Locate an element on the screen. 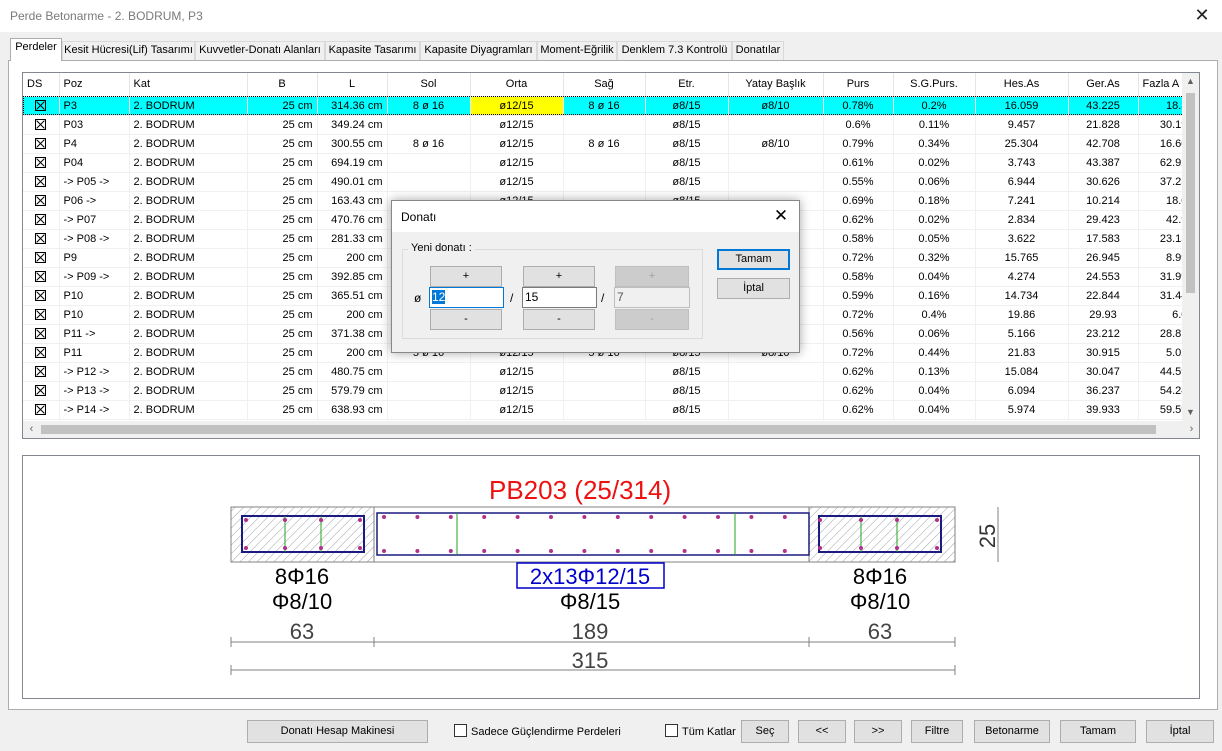  cell-poz: P10 is located at coordinates (94, 315).